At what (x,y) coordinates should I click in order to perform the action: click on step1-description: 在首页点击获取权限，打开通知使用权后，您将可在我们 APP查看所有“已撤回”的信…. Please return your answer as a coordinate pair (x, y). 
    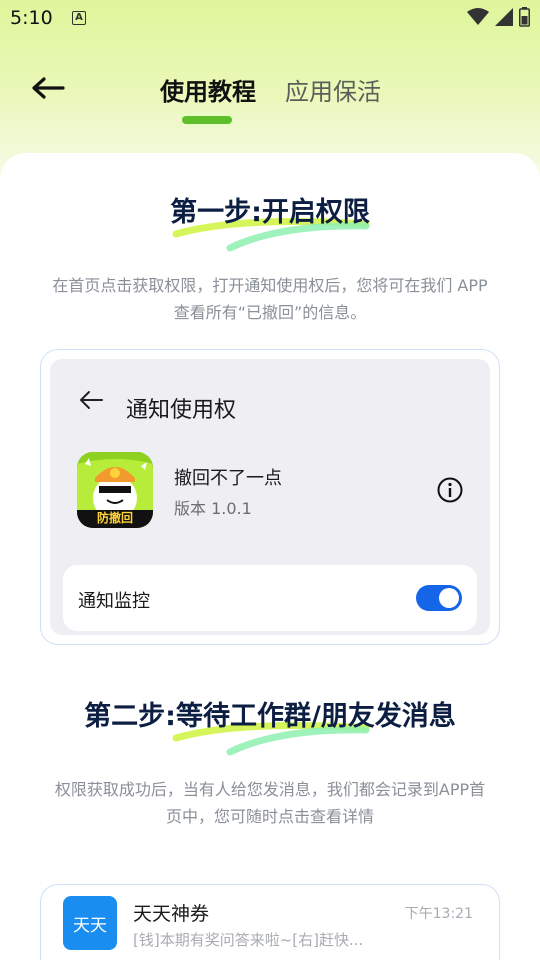
    Looking at the image, I should click on (270, 299).